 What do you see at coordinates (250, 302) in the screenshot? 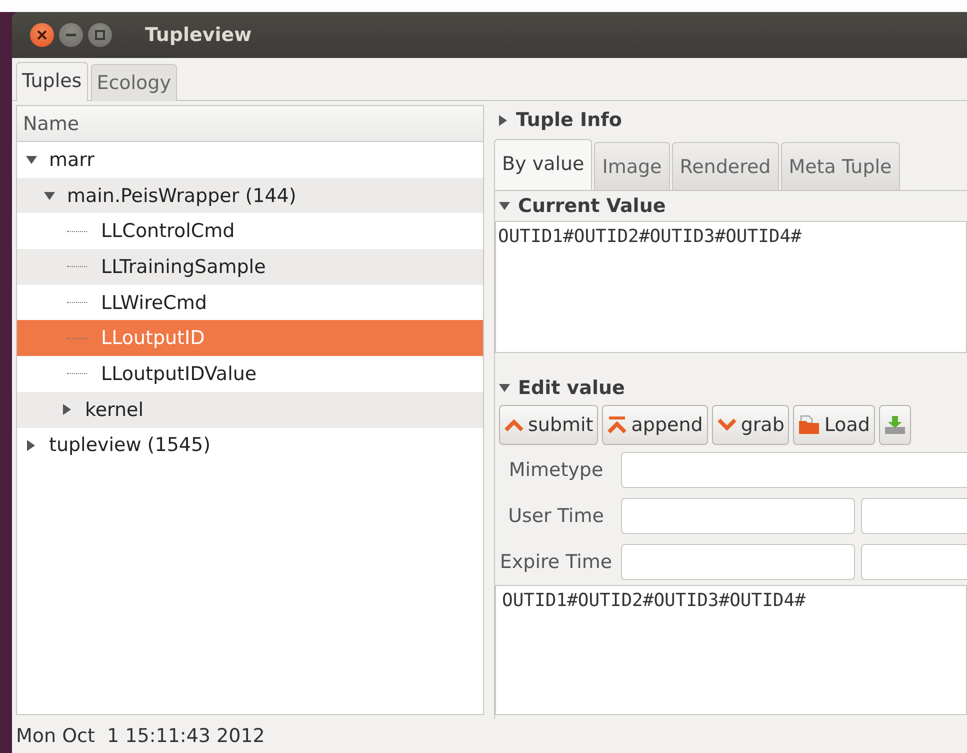
I see `tree-item: LLWireCmd` at bounding box center [250, 302].